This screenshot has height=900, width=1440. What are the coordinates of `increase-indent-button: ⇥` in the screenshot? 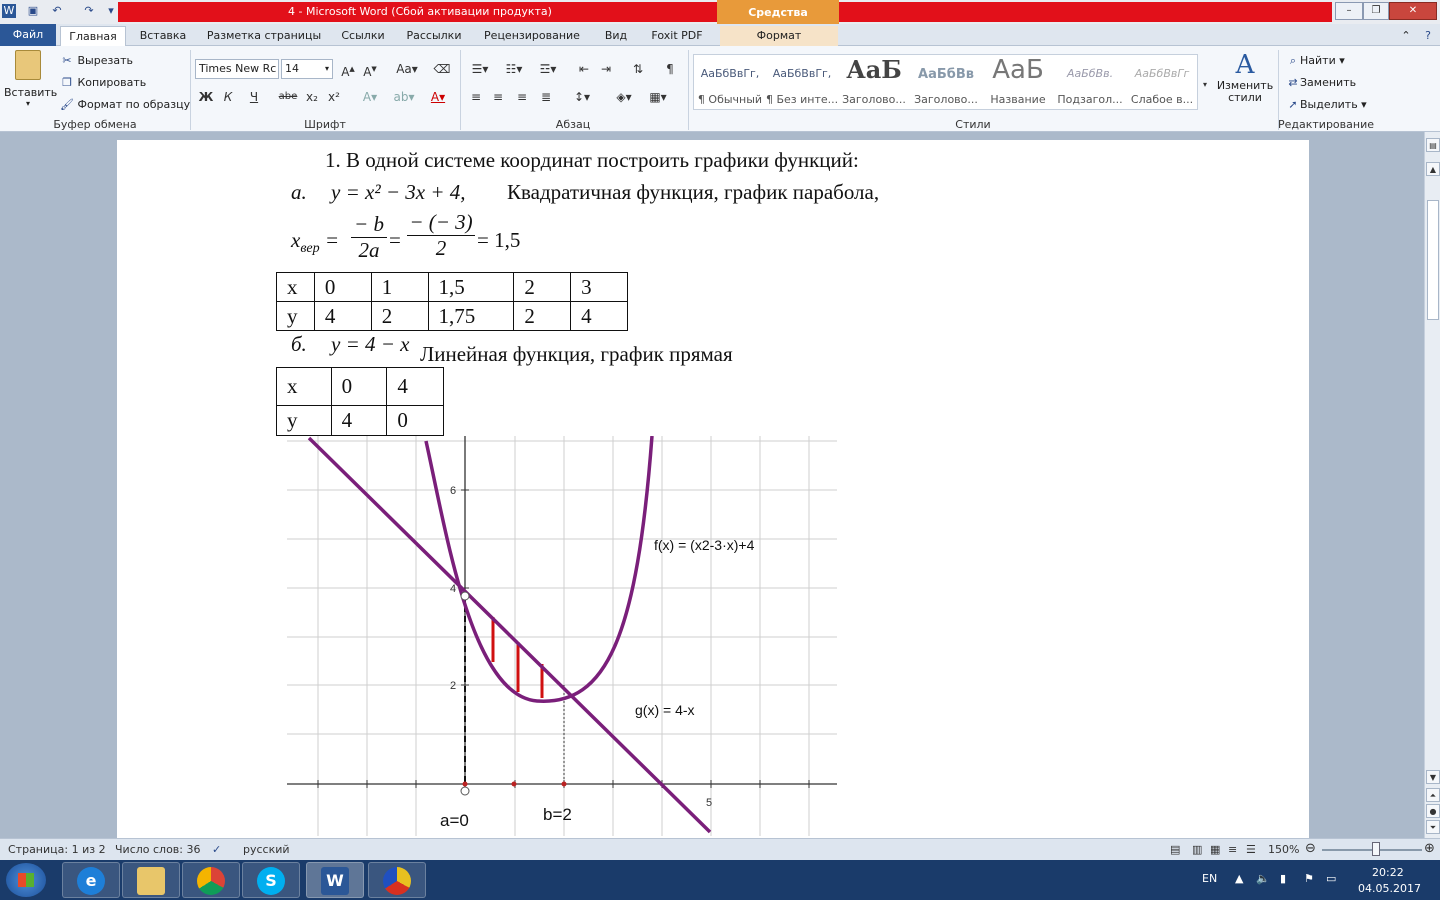 It's located at (606, 69).